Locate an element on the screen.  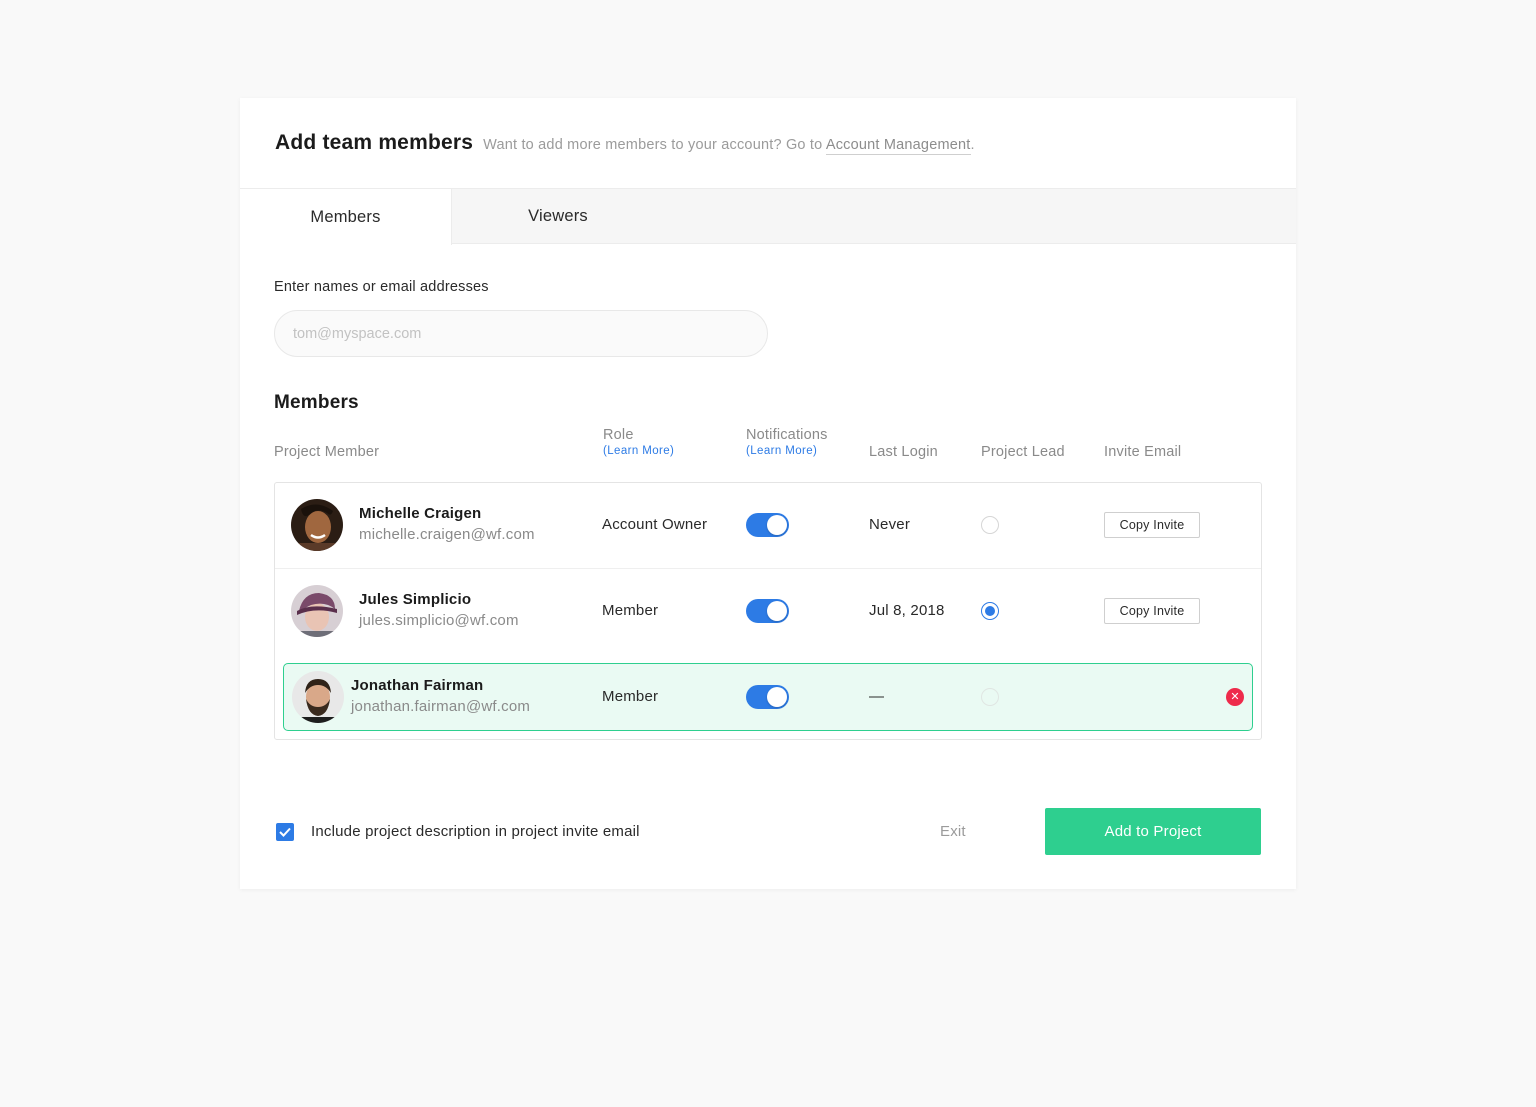
member-info: Jonathan Fairman jonathan.fairman@wf.com is located at coordinates (440, 696).